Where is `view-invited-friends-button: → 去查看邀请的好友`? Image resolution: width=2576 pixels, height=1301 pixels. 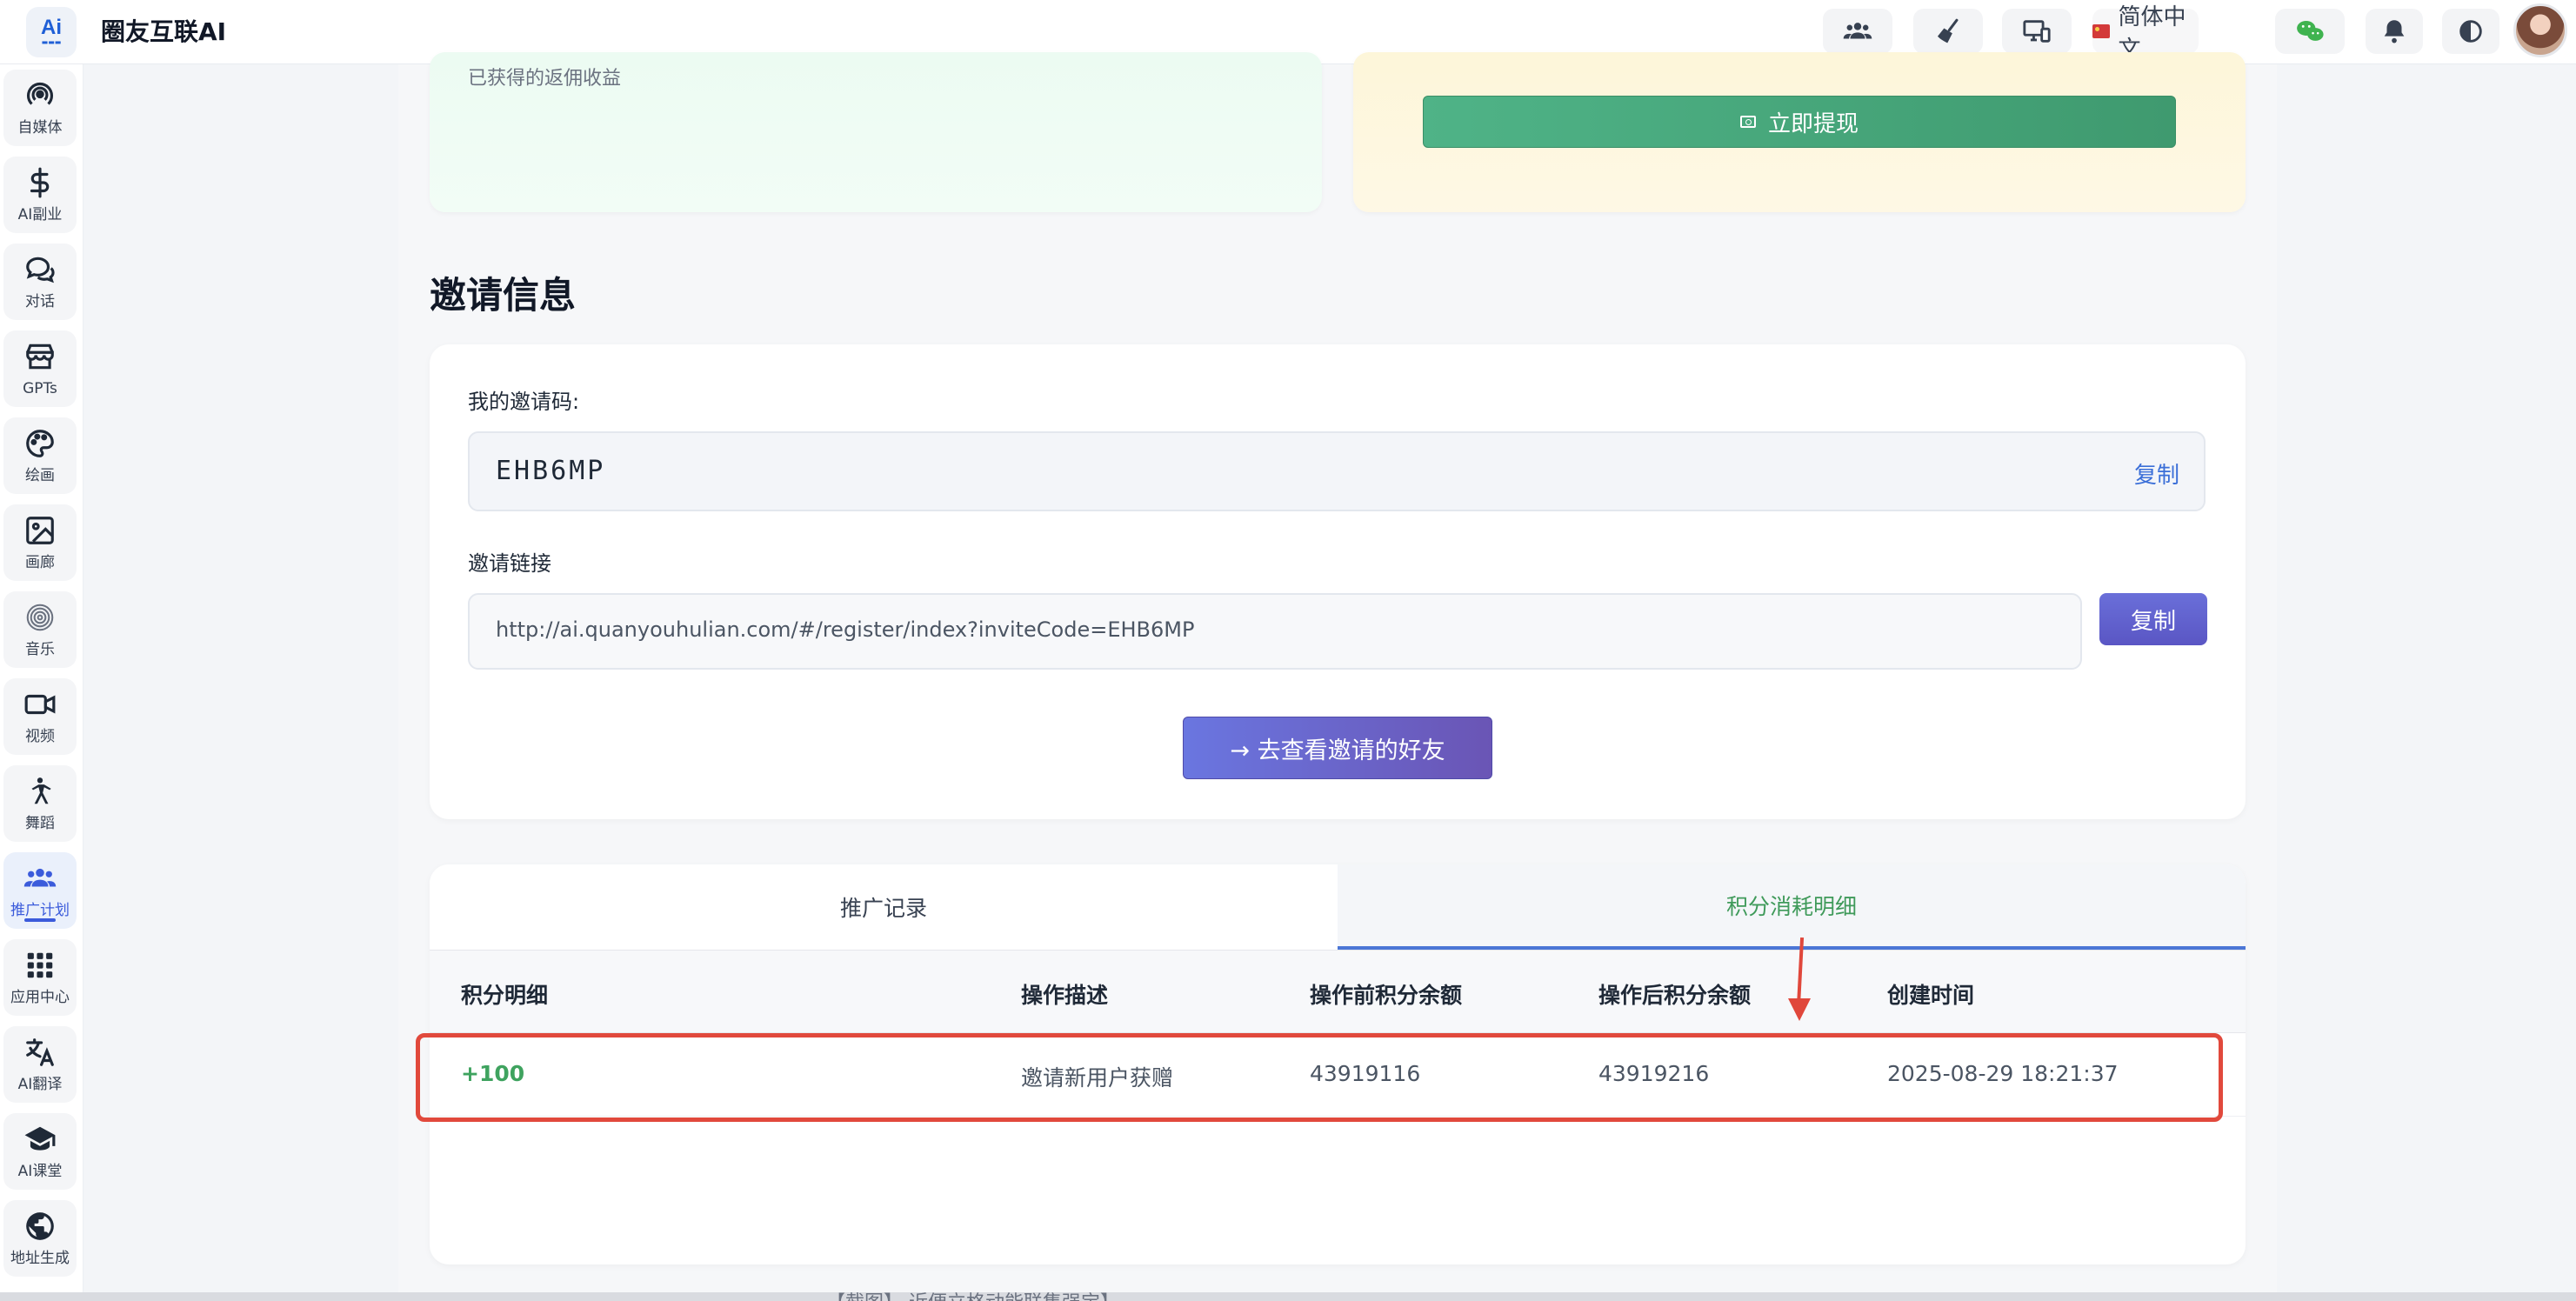
view-invited-friends-button: → 去查看邀请的好友 is located at coordinates (1337, 748).